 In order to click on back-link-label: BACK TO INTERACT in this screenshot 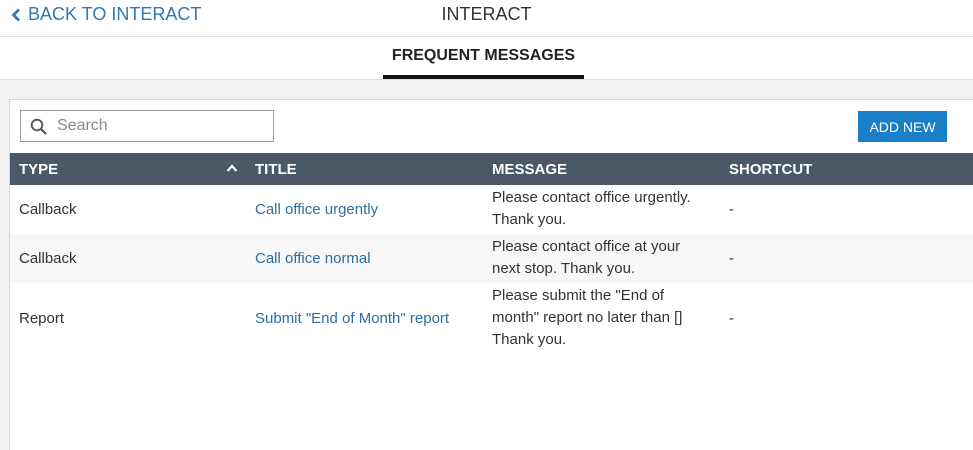, I will do `click(115, 14)`.